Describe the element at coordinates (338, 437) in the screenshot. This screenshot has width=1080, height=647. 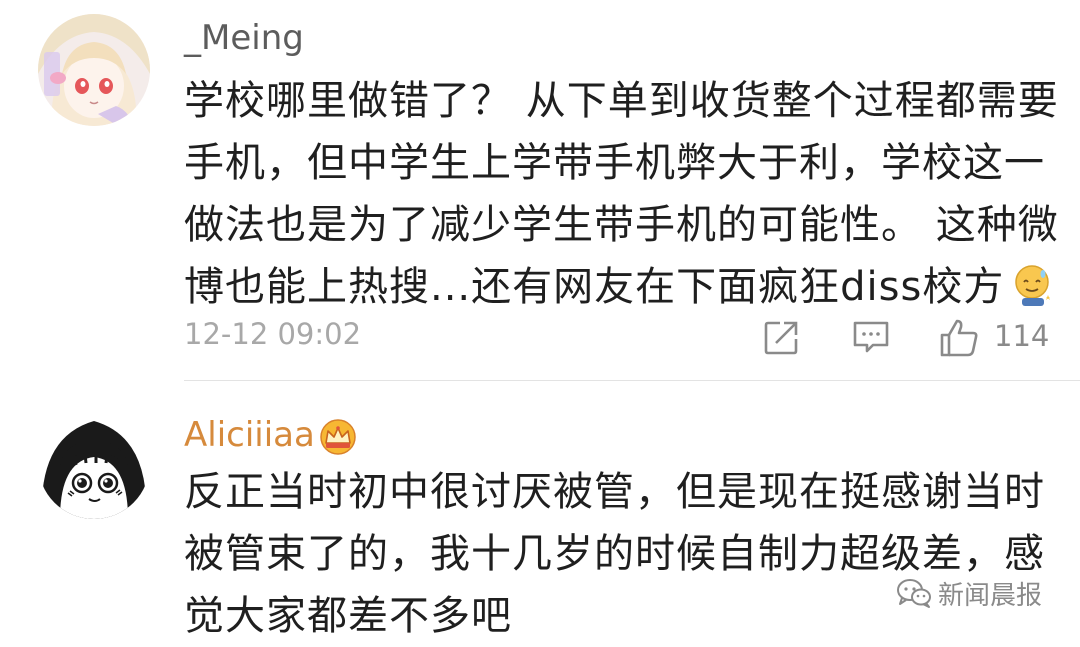
I see `vip-crown-icon` at that location.